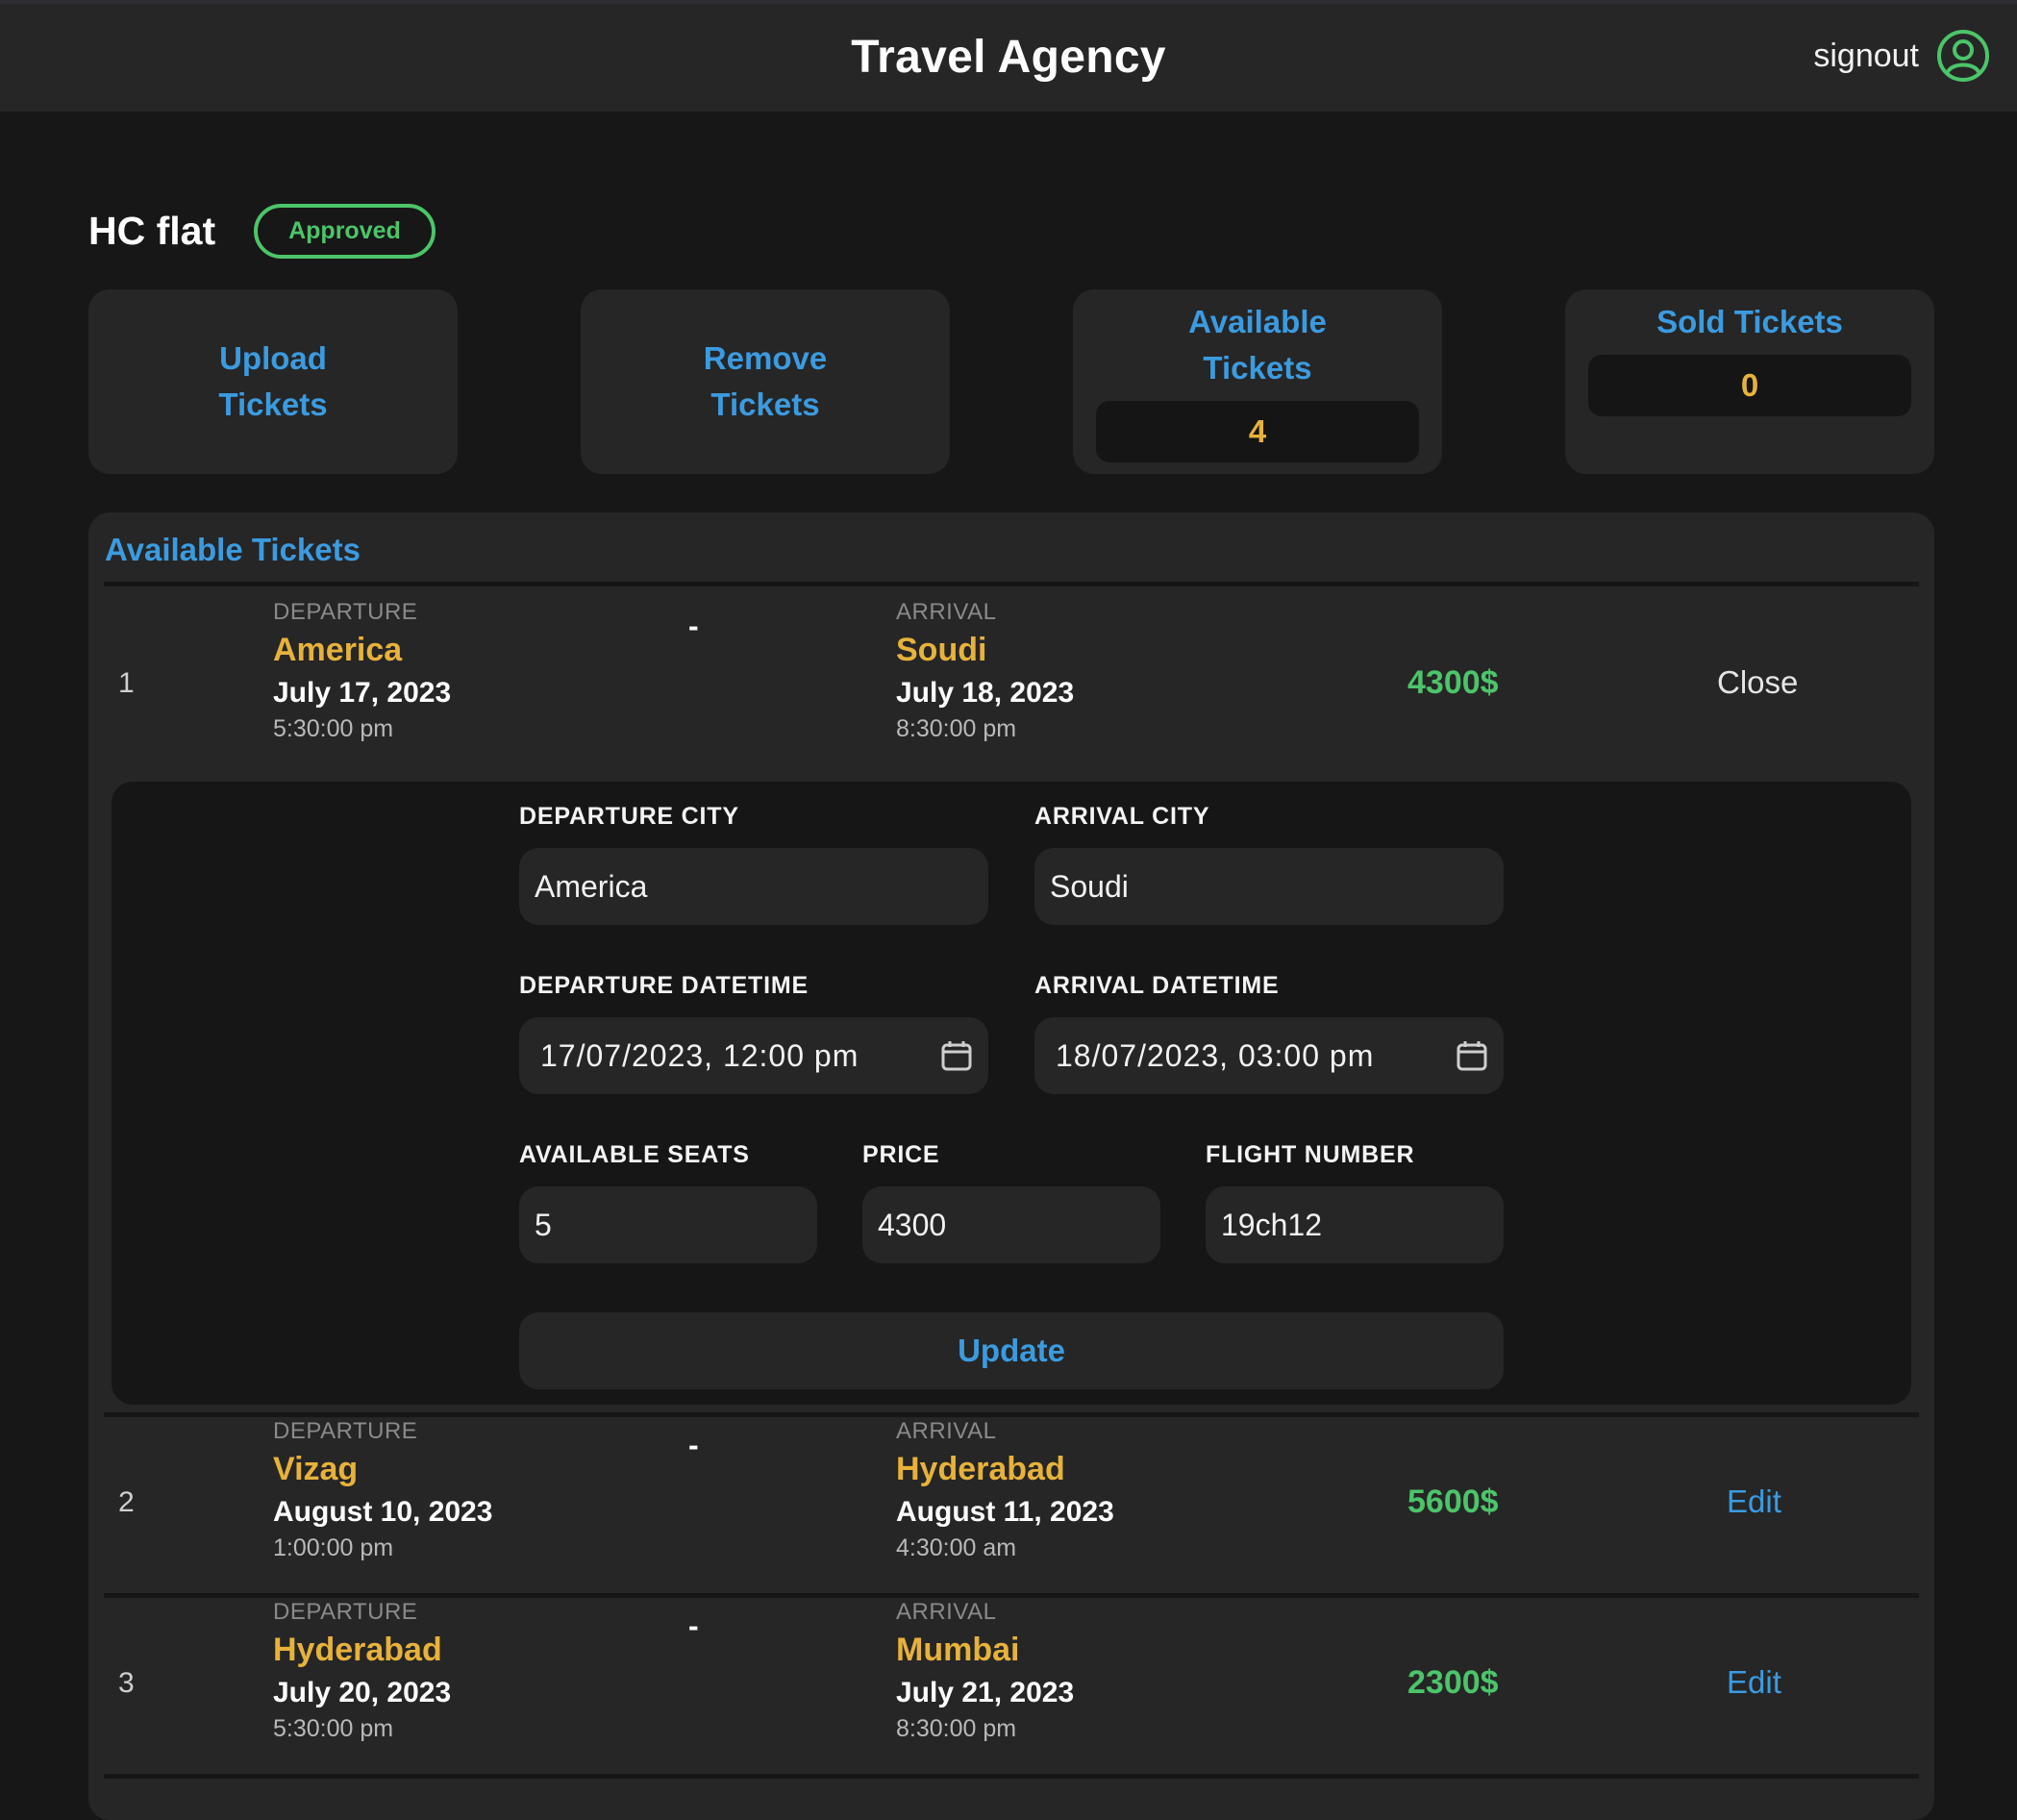 The image size is (2017, 1820). I want to click on arrival-city-field: ARRIVAL CITY Soudi, so click(1269, 864).